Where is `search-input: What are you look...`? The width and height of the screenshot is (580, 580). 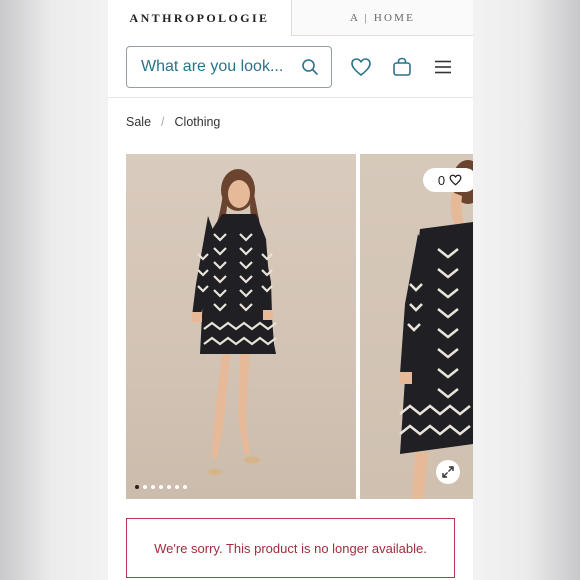
search-input: What are you look... is located at coordinates (229, 67).